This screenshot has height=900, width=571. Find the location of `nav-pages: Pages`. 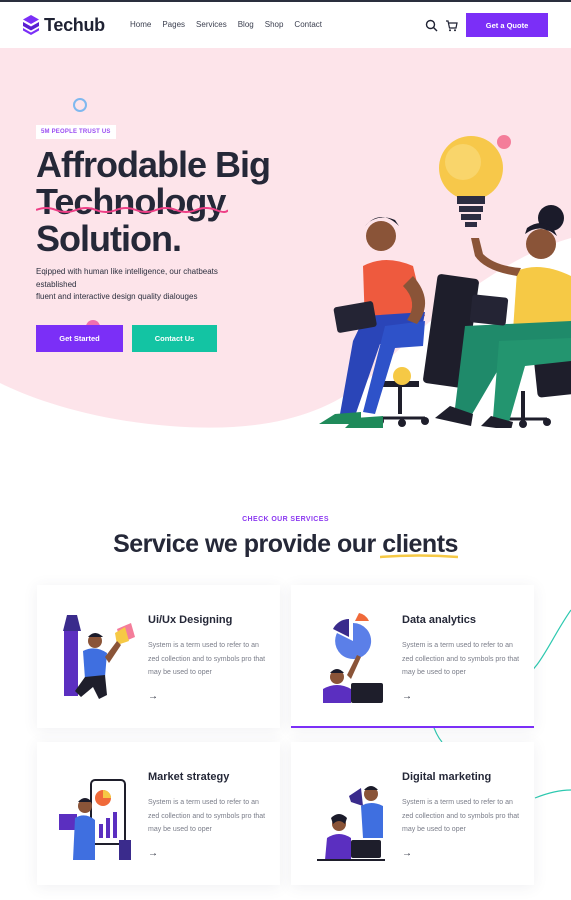

nav-pages: Pages is located at coordinates (173, 24).